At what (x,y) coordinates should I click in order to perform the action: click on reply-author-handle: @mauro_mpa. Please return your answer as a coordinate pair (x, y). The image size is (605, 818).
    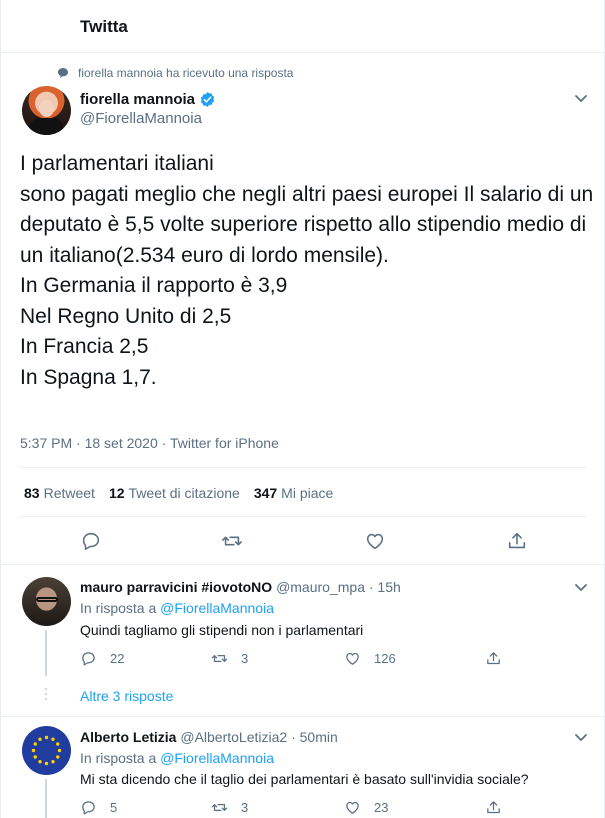
    Looking at the image, I should click on (320, 587).